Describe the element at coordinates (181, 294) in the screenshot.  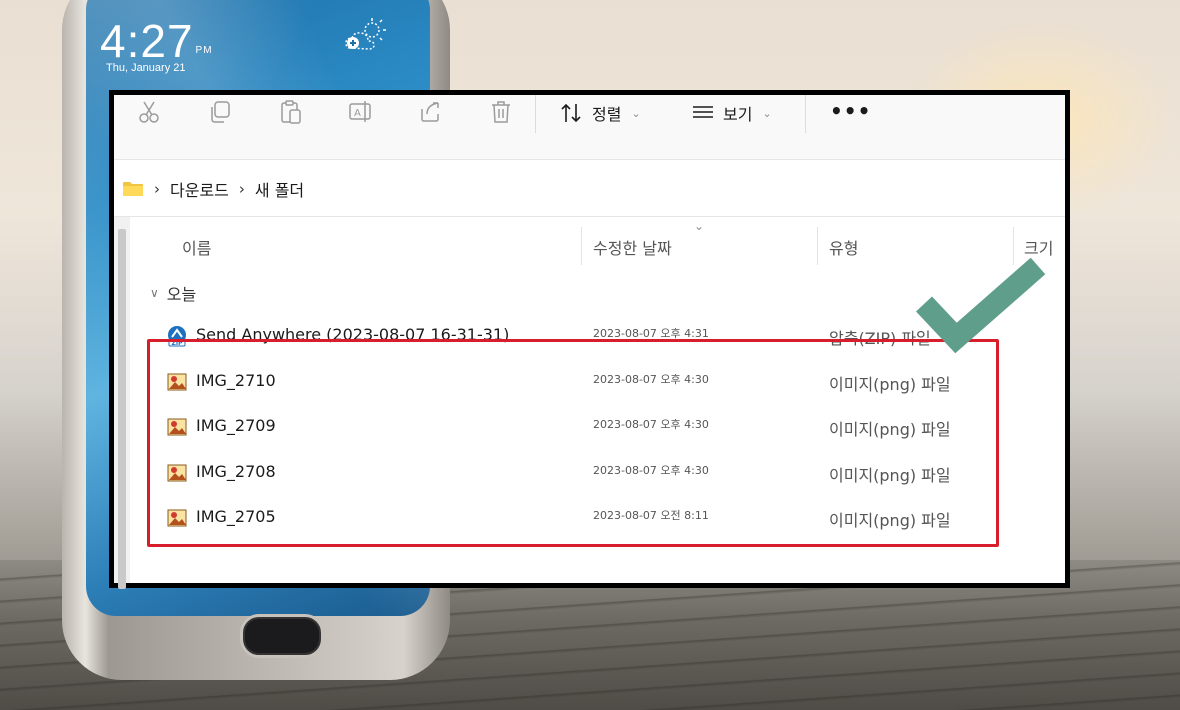
I see `group-label: 오늘` at that location.